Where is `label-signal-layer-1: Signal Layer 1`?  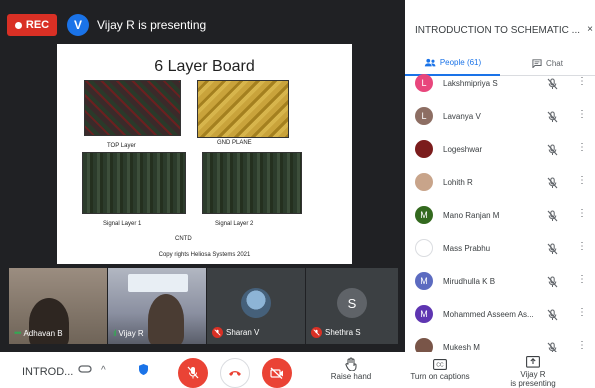
label-signal-layer-1: Signal Layer 1 is located at coordinates (122, 224).